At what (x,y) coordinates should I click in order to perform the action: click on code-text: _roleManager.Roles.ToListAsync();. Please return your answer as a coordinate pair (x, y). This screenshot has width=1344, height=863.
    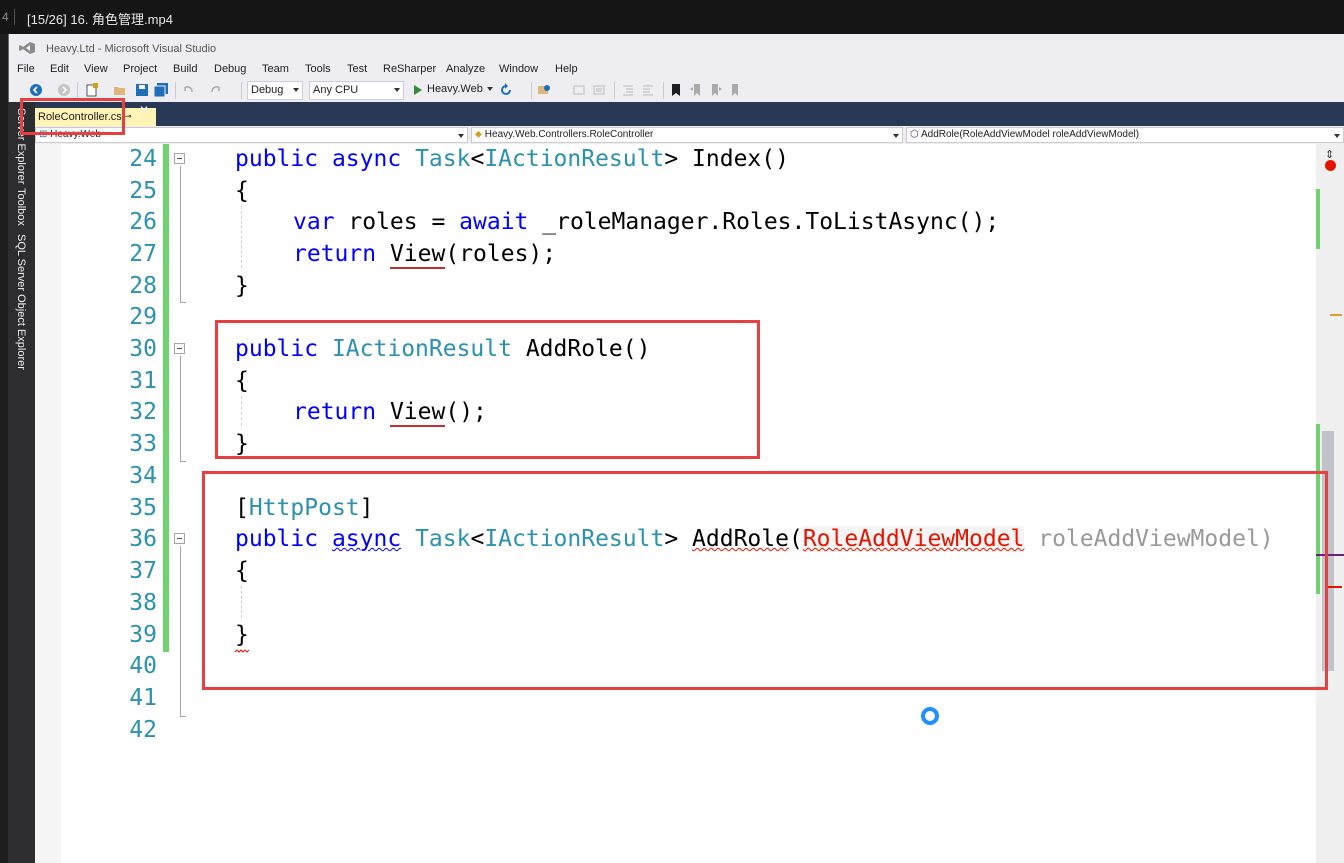
    Looking at the image, I should click on (764, 222).